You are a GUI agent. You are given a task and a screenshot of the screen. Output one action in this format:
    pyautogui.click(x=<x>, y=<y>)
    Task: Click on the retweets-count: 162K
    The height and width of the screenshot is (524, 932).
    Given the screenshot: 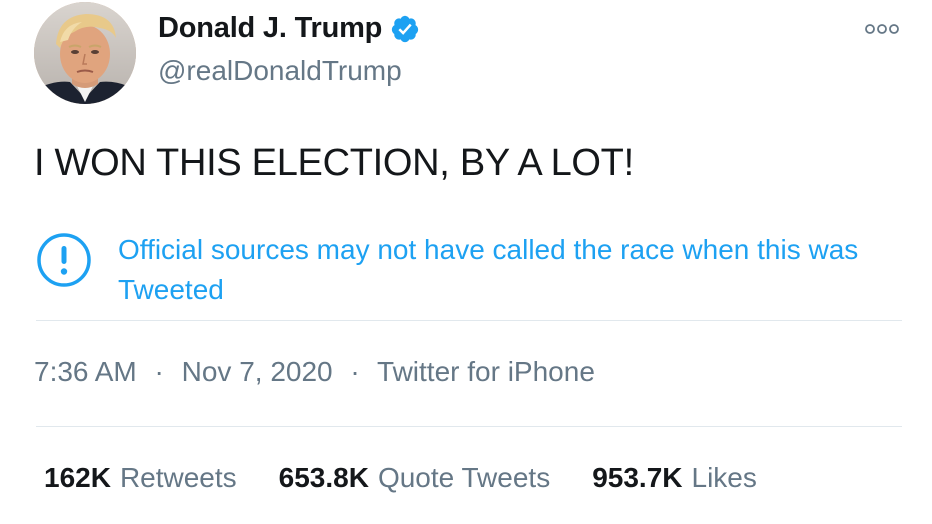 What is the action you would take?
    pyautogui.click(x=77, y=477)
    